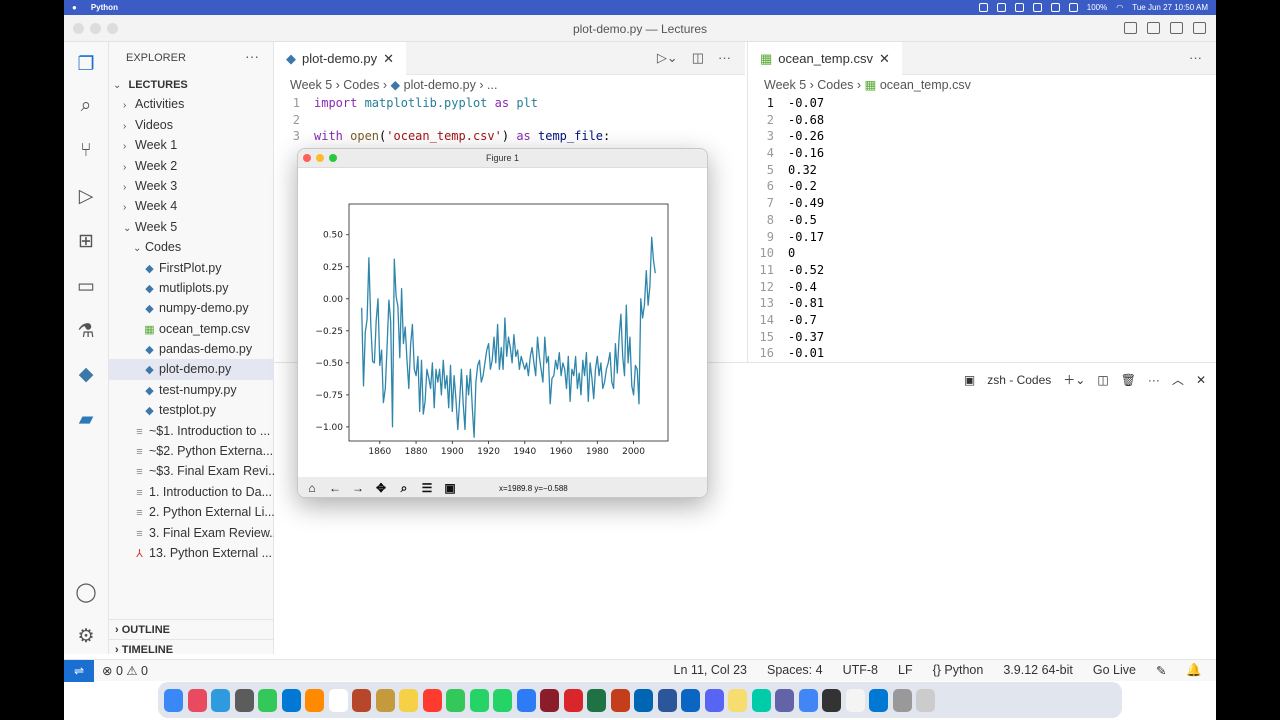 The width and height of the screenshot is (1280, 720). What do you see at coordinates (86, 196) in the screenshot?
I see `run-debug-icon: ▷` at bounding box center [86, 196].